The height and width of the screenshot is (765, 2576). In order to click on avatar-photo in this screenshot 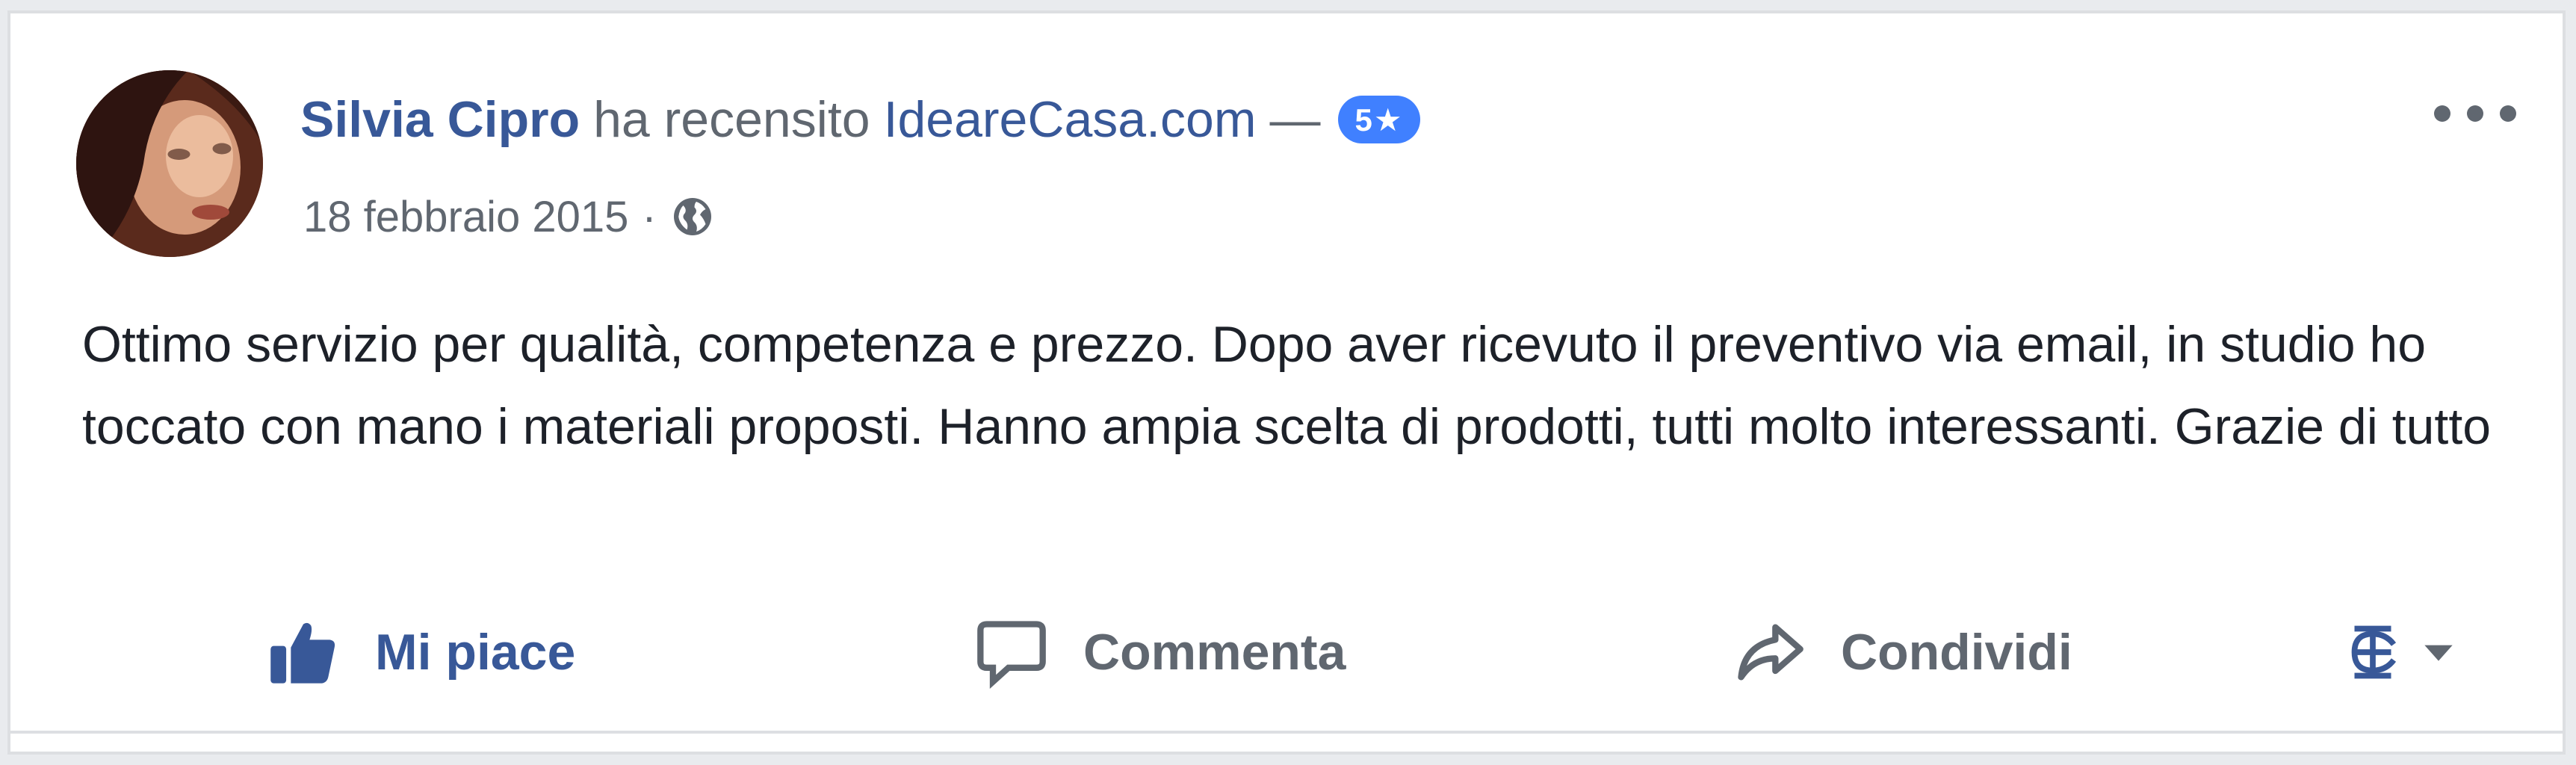, I will do `click(169, 163)`.